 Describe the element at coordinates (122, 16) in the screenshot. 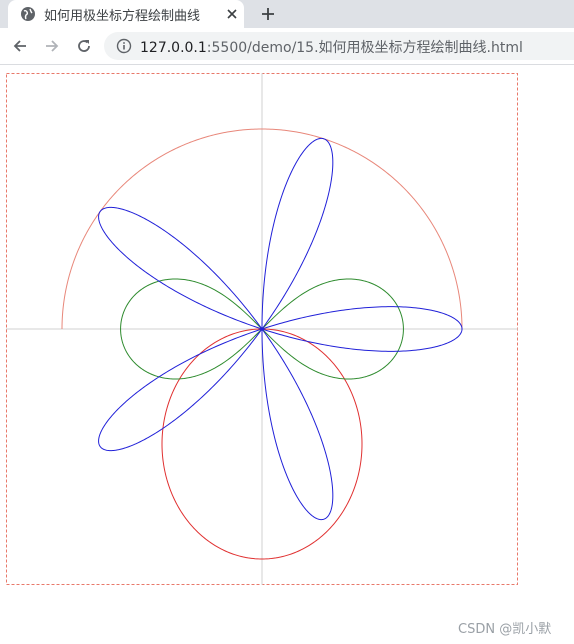

I see `tab-title: 如何用极坐标方程绘制曲线` at that location.